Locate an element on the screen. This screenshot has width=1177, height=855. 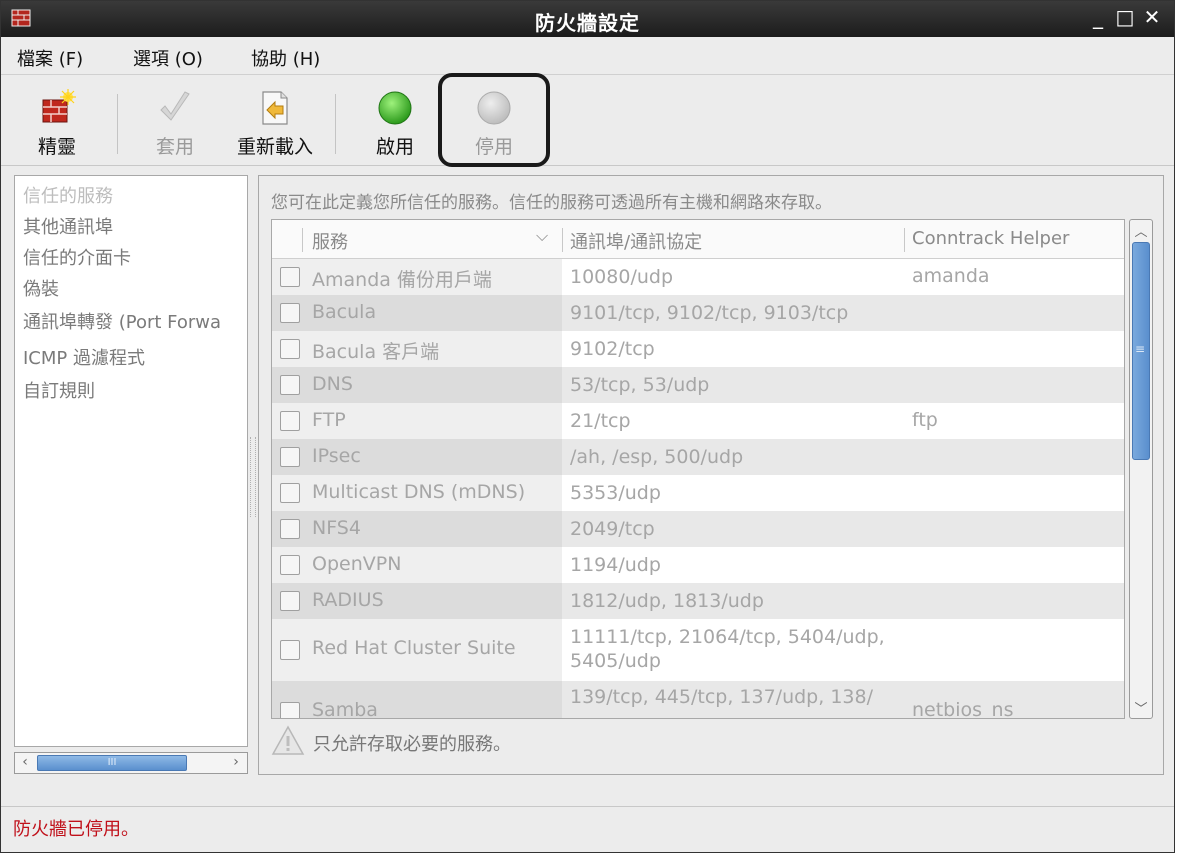
nav-item-custom-rules: 自訂規則 is located at coordinates (59, 390).